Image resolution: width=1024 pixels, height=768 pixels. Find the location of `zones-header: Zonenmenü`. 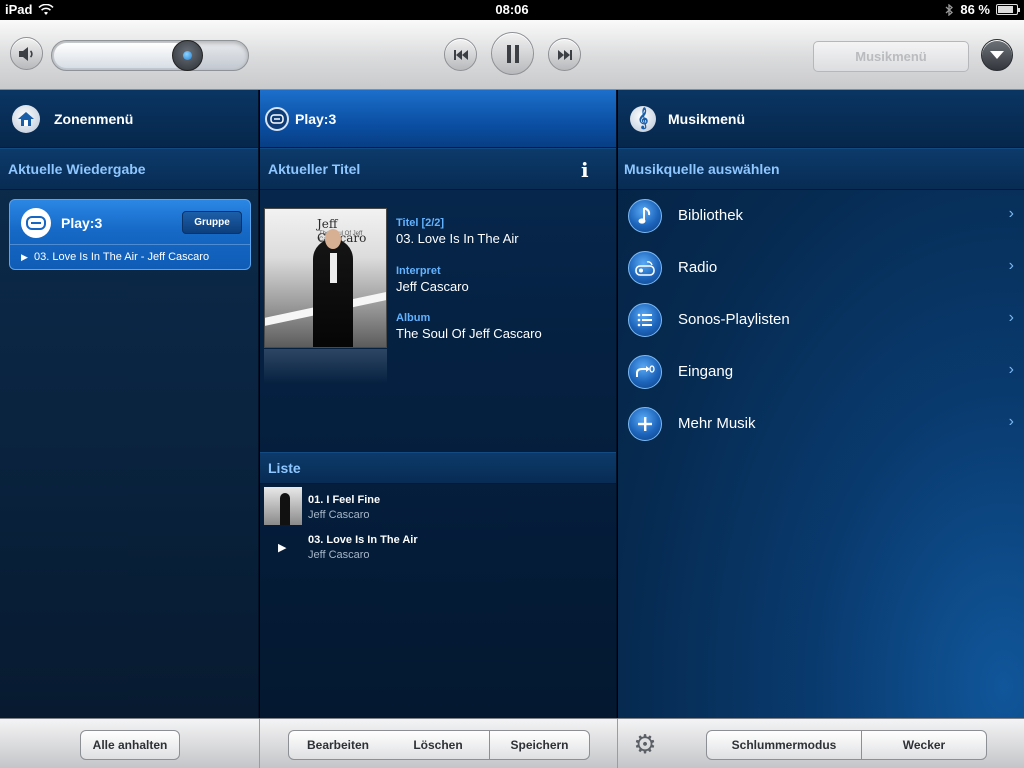

zones-header: Zonenmenü is located at coordinates (129, 119).